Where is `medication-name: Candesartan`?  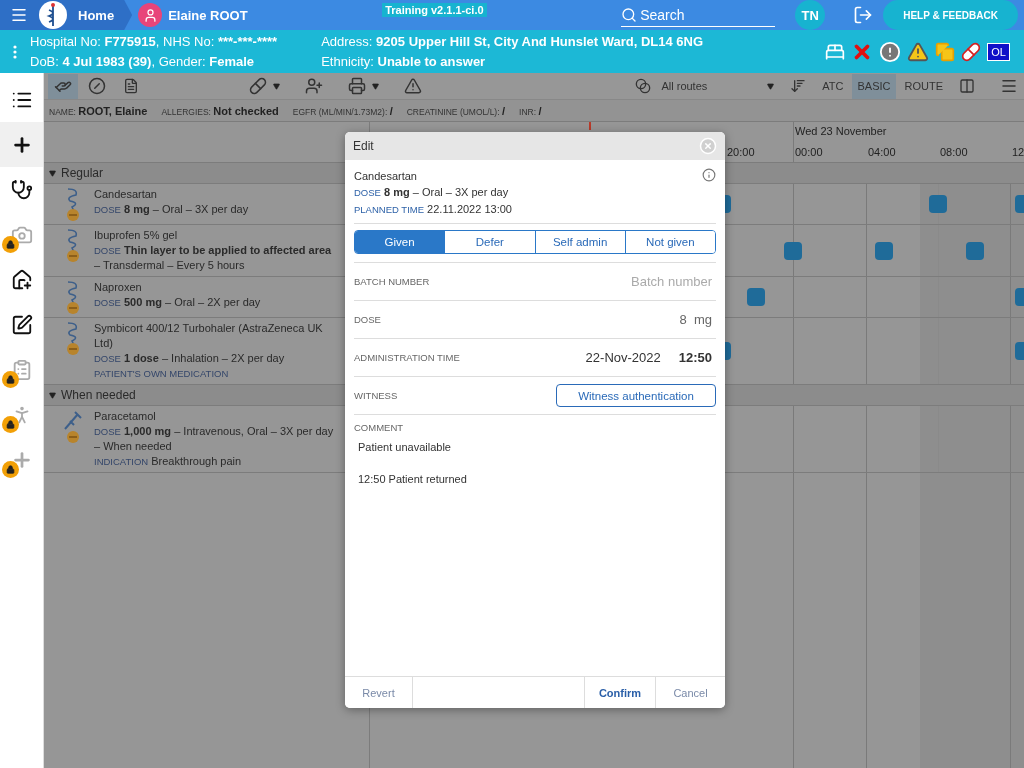 medication-name: Candesartan is located at coordinates (126, 194).